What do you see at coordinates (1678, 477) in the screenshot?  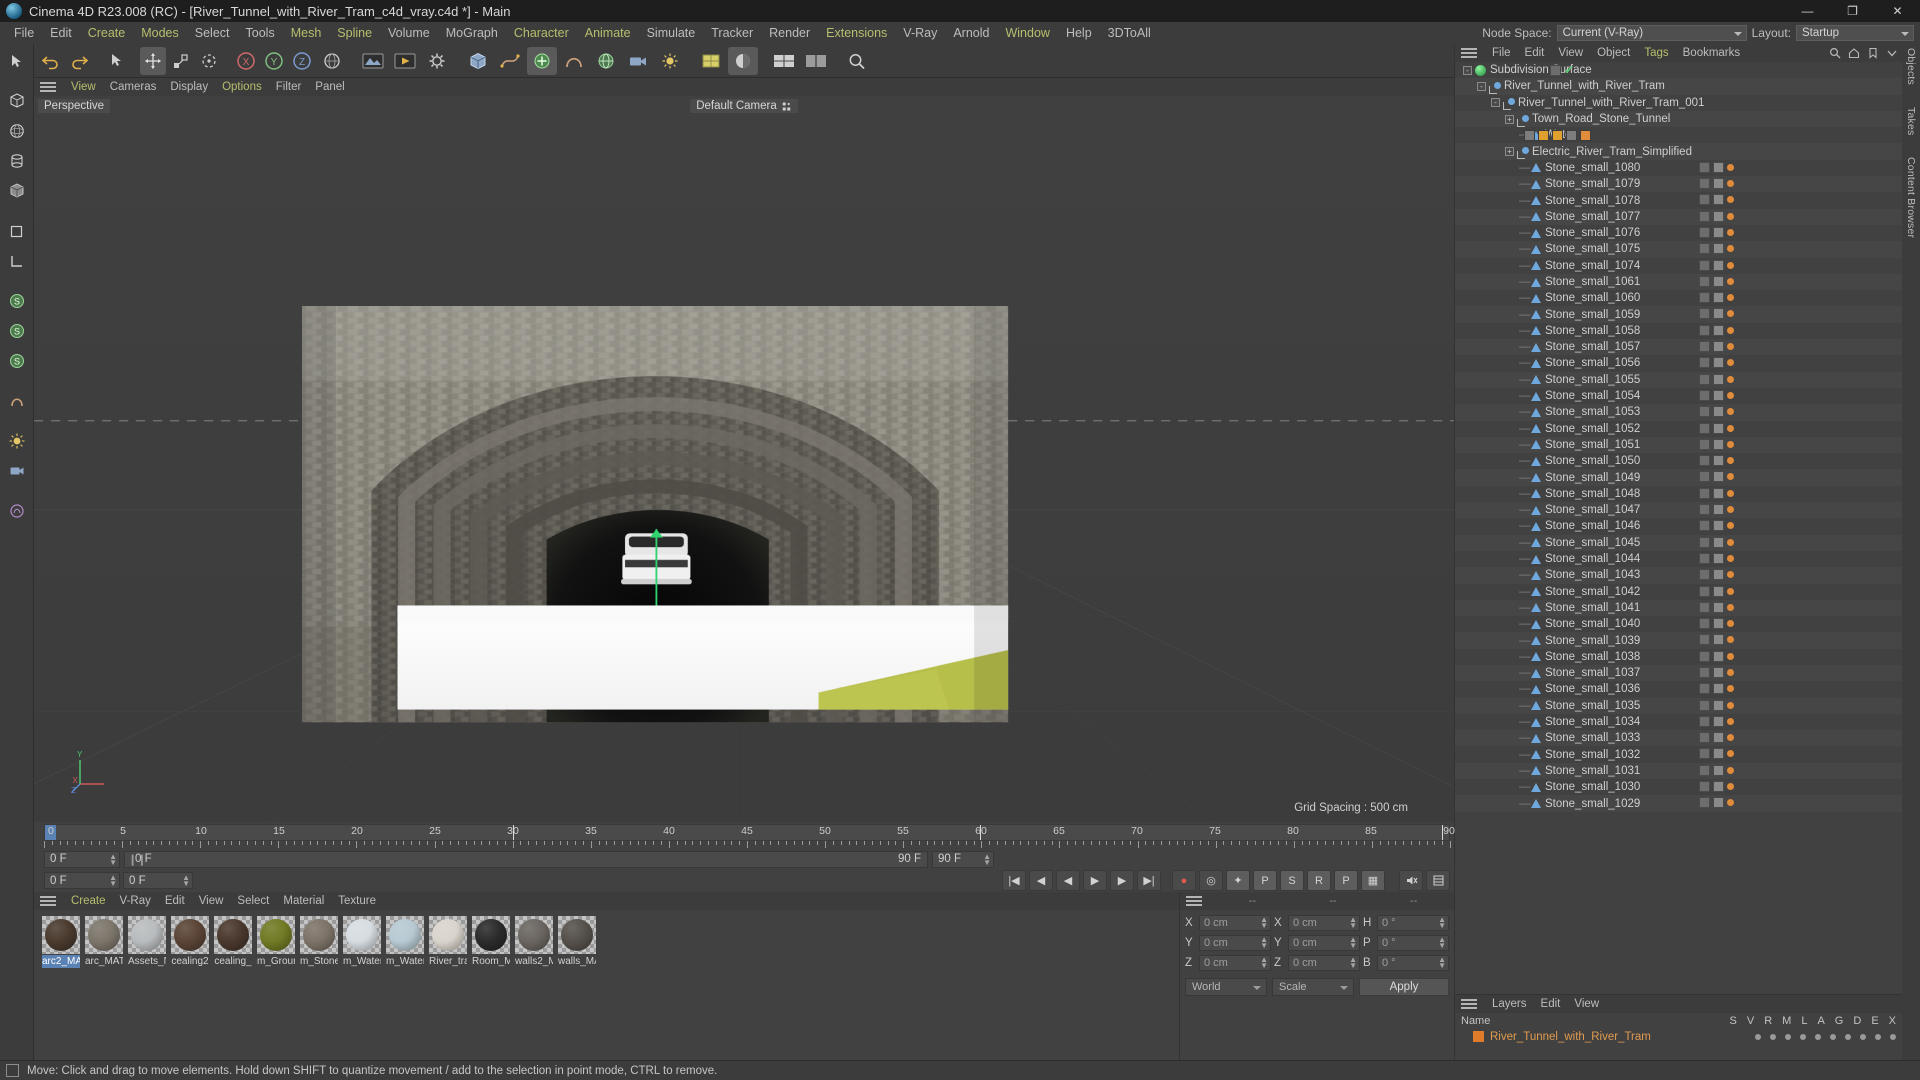 I see `object-row: — Stone_small_1049` at bounding box center [1678, 477].